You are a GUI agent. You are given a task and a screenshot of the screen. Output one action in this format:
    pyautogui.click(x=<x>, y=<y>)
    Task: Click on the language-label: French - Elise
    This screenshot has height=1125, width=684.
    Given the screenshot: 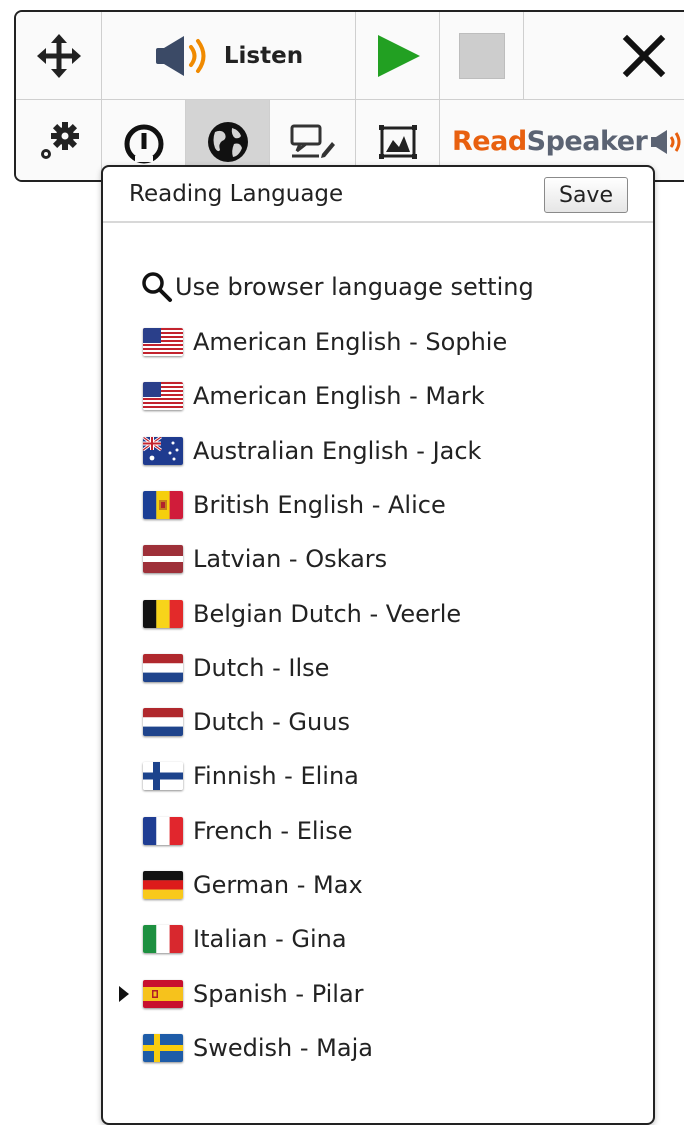 What is the action you would take?
    pyautogui.click(x=273, y=830)
    